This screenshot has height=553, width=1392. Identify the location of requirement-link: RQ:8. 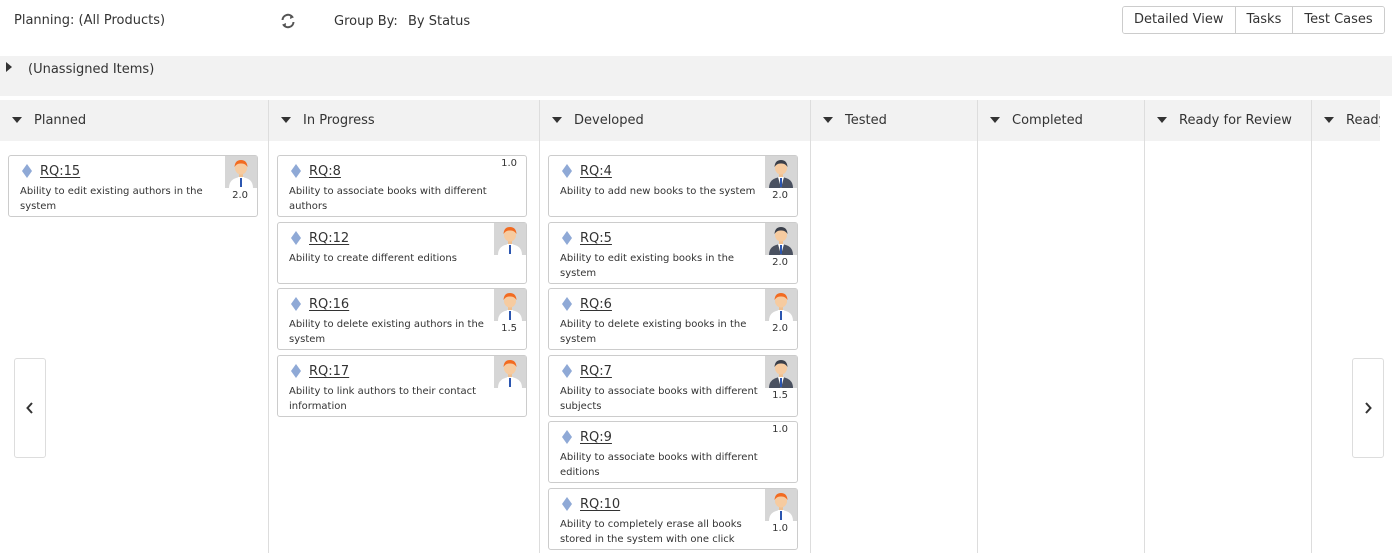
(325, 171).